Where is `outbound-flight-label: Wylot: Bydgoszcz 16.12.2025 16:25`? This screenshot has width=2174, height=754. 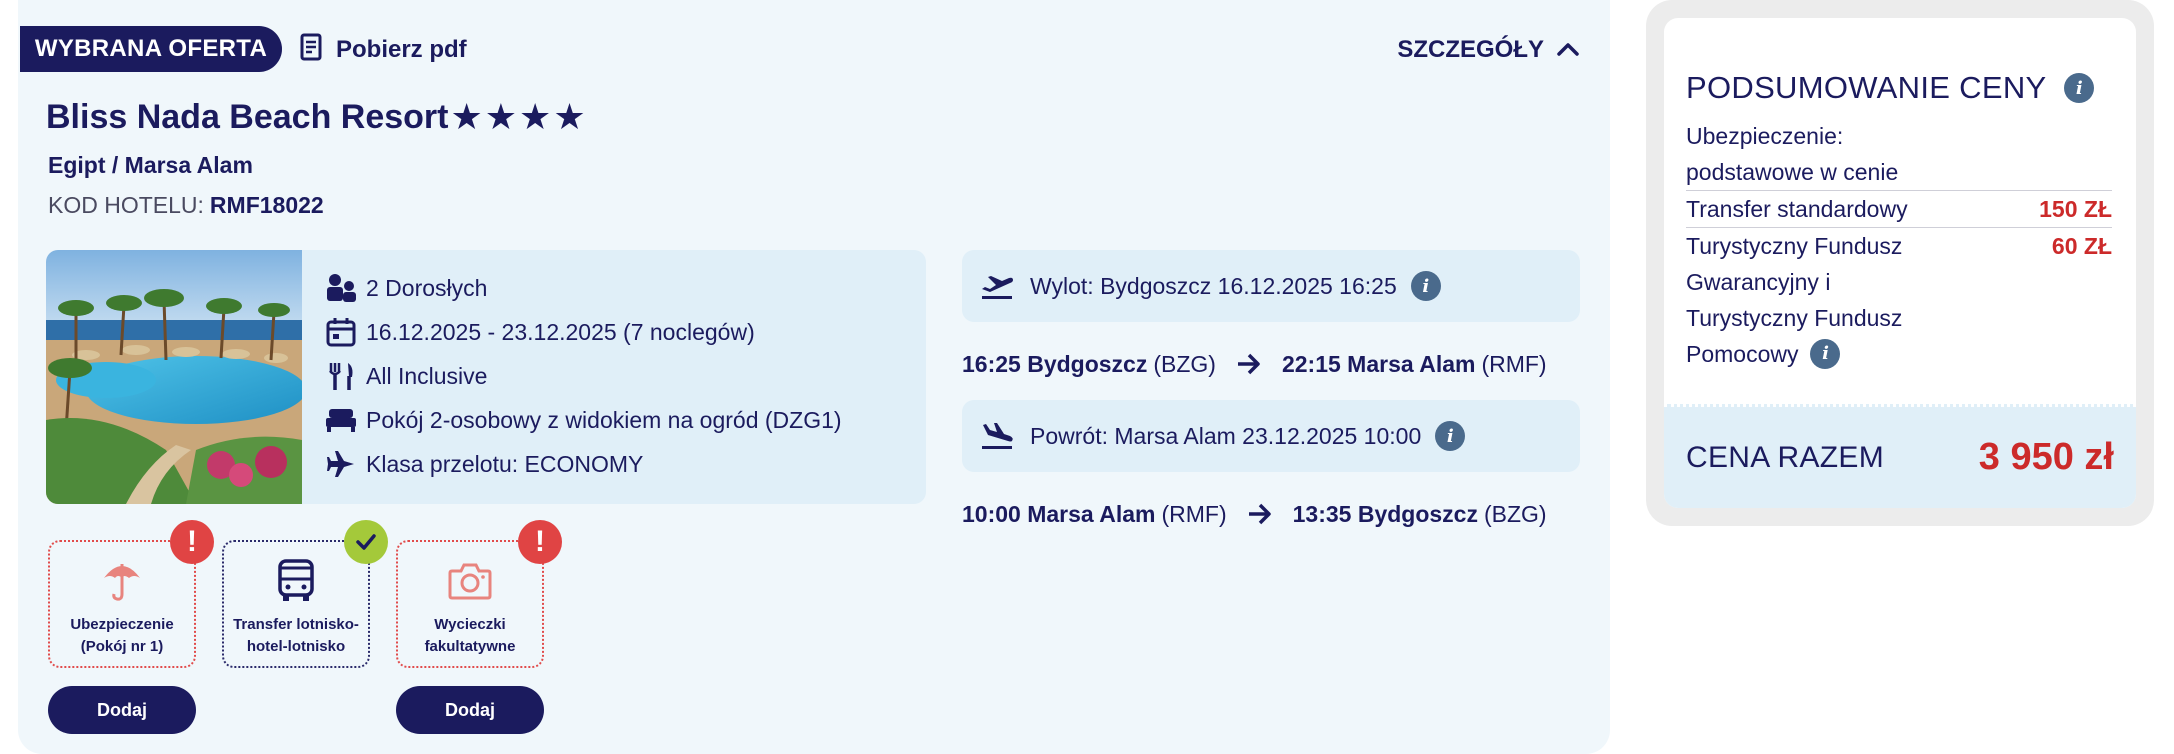 outbound-flight-label: Wylot: Bydgoszcz 16.12.2025 16:25 is located at coordinates (1213, 285).